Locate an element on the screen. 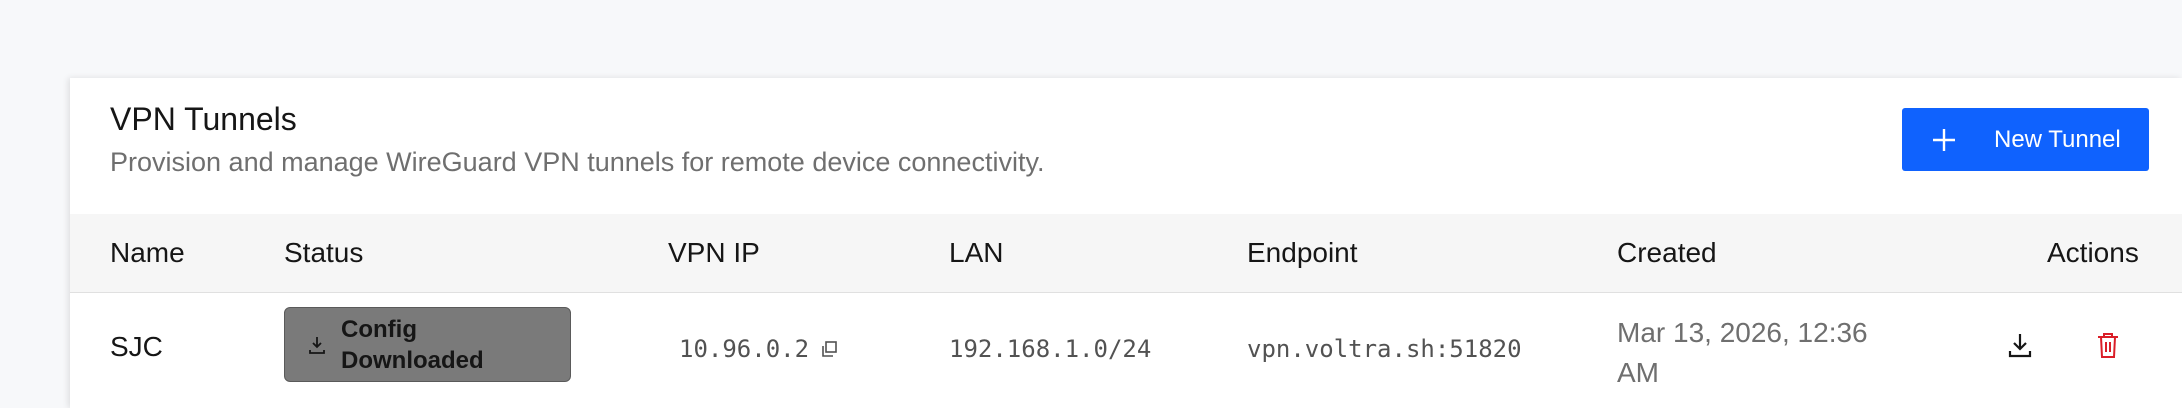 The image size is (2182, 408). vpn-ip-cell: 10.96.0.2 is located at coordinates (759, 349).